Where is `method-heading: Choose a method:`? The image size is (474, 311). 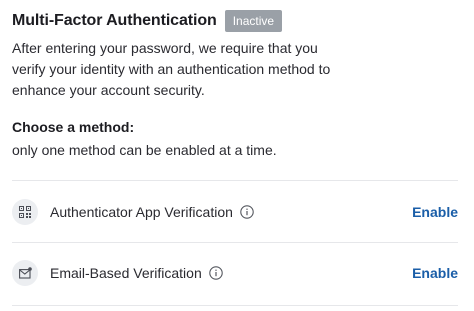
method-heading: Choose a method: is located at coordinates (73, 127).